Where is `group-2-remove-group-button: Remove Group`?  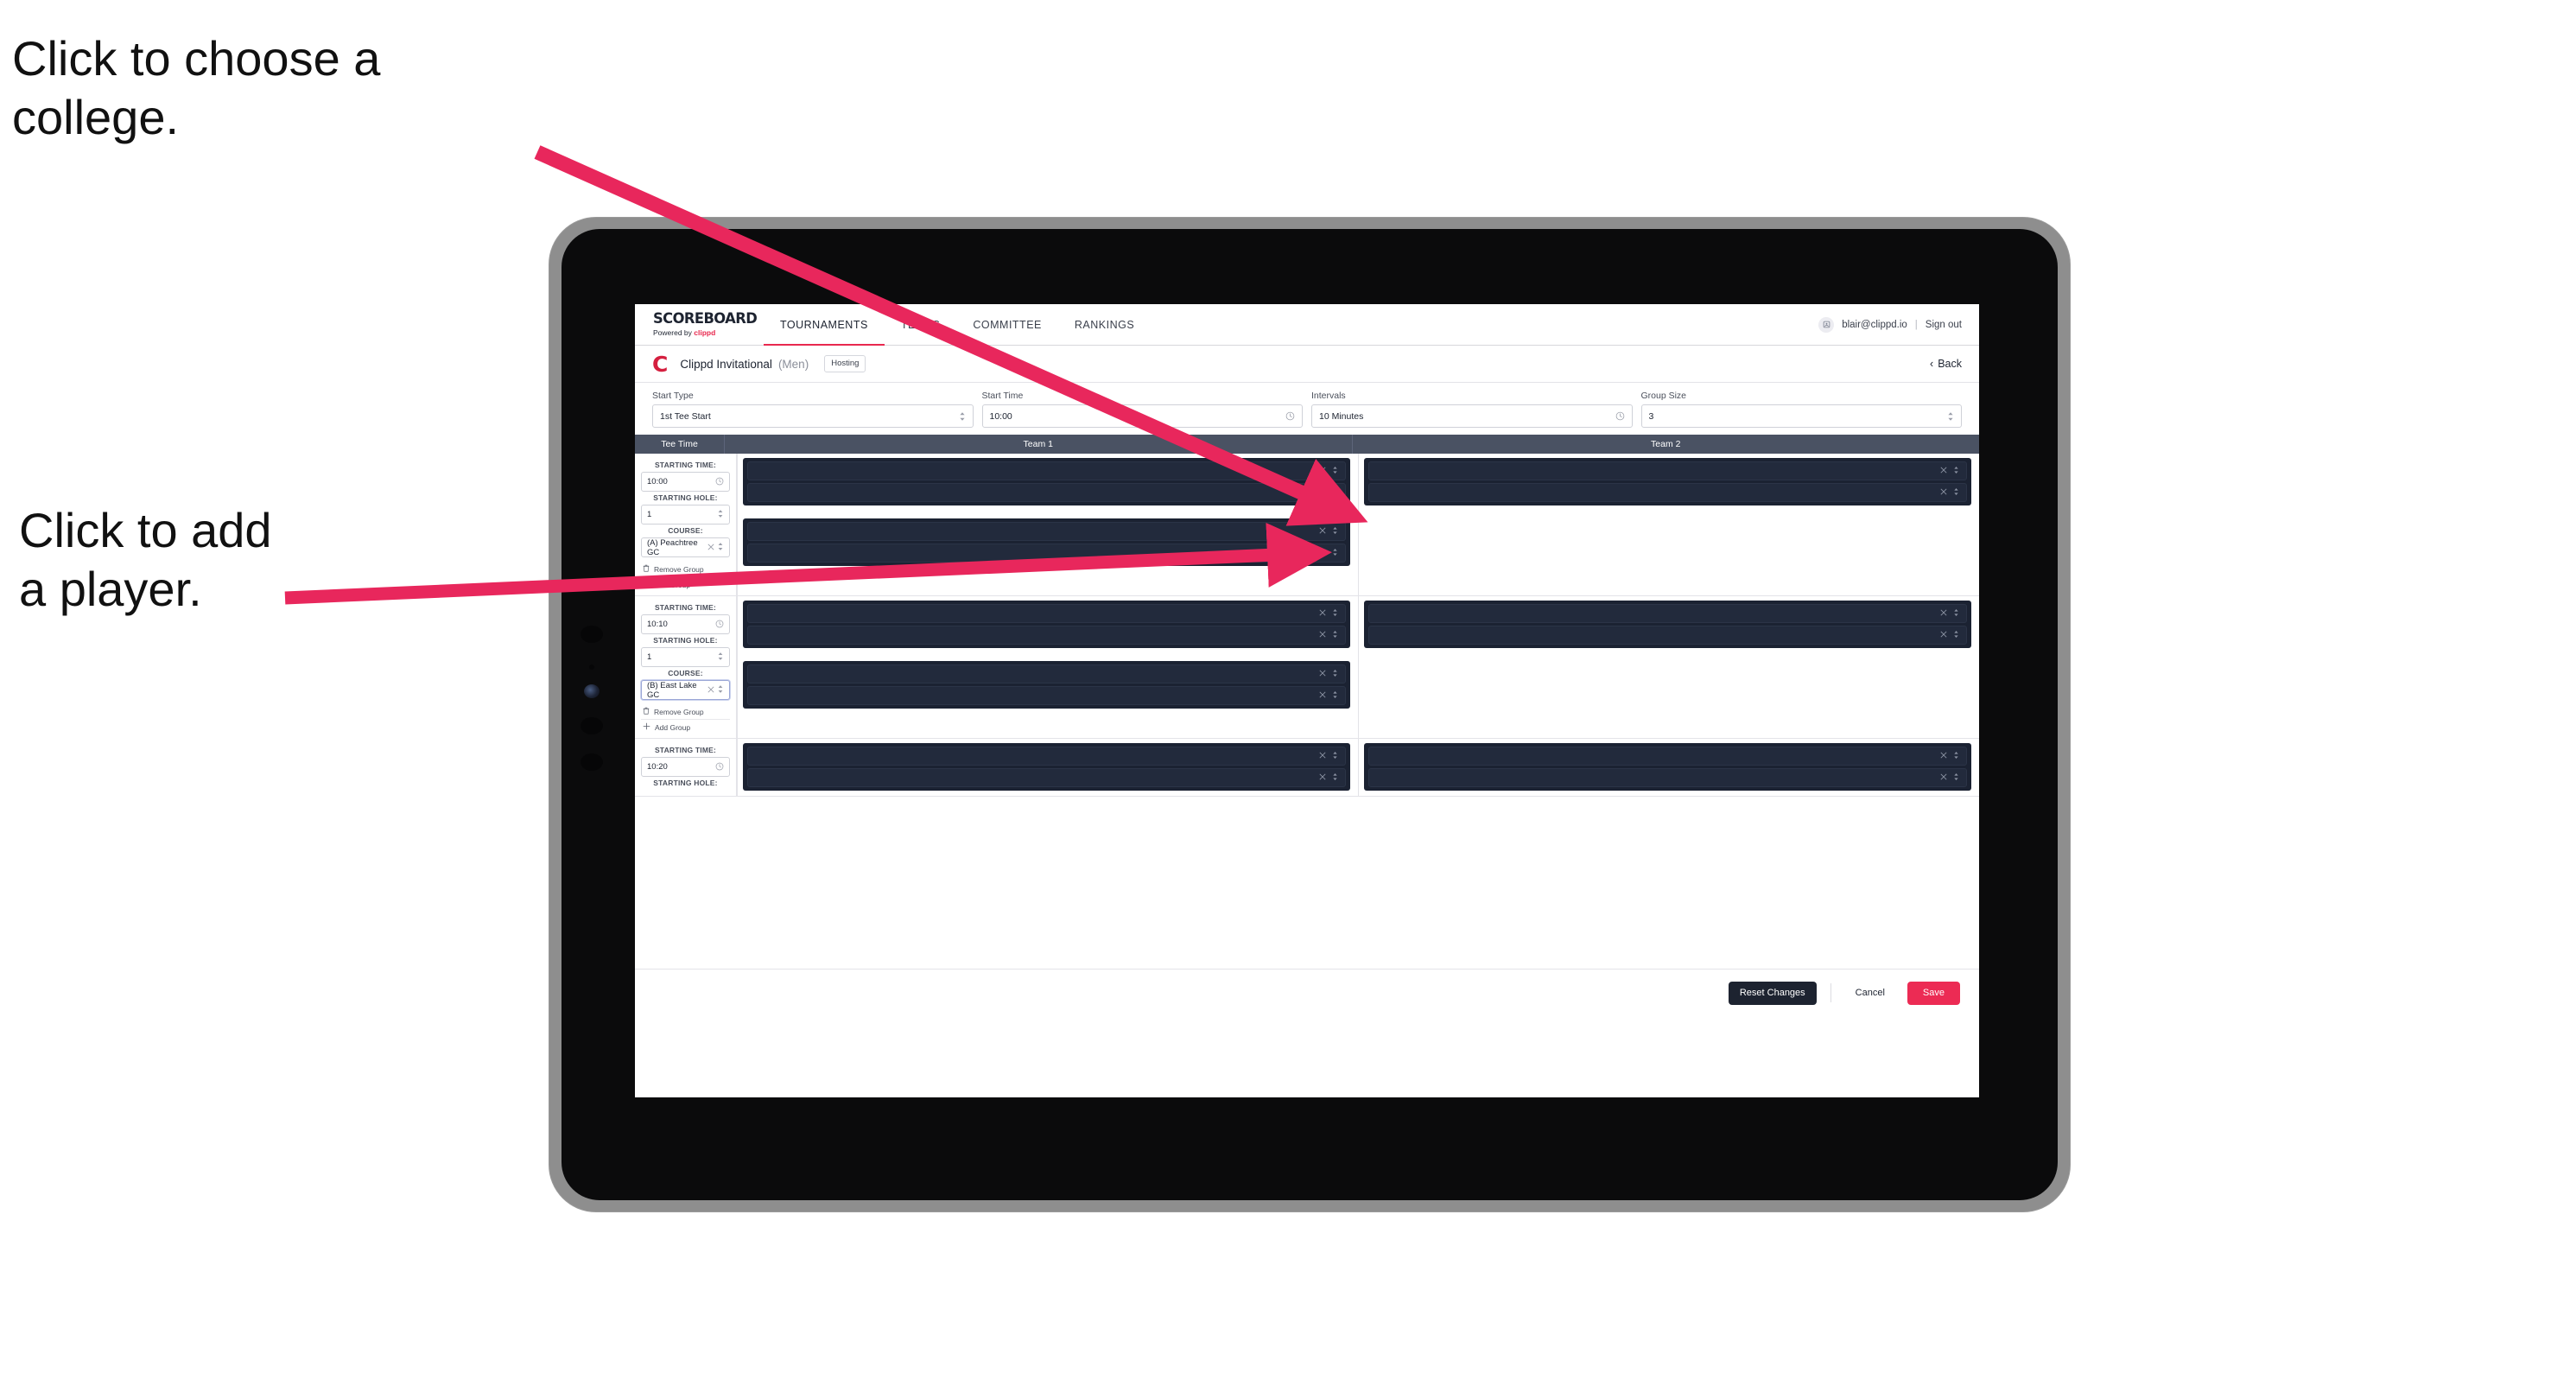 group-2-remove-group-button: Remove Group is located at coordinates (685, 712).